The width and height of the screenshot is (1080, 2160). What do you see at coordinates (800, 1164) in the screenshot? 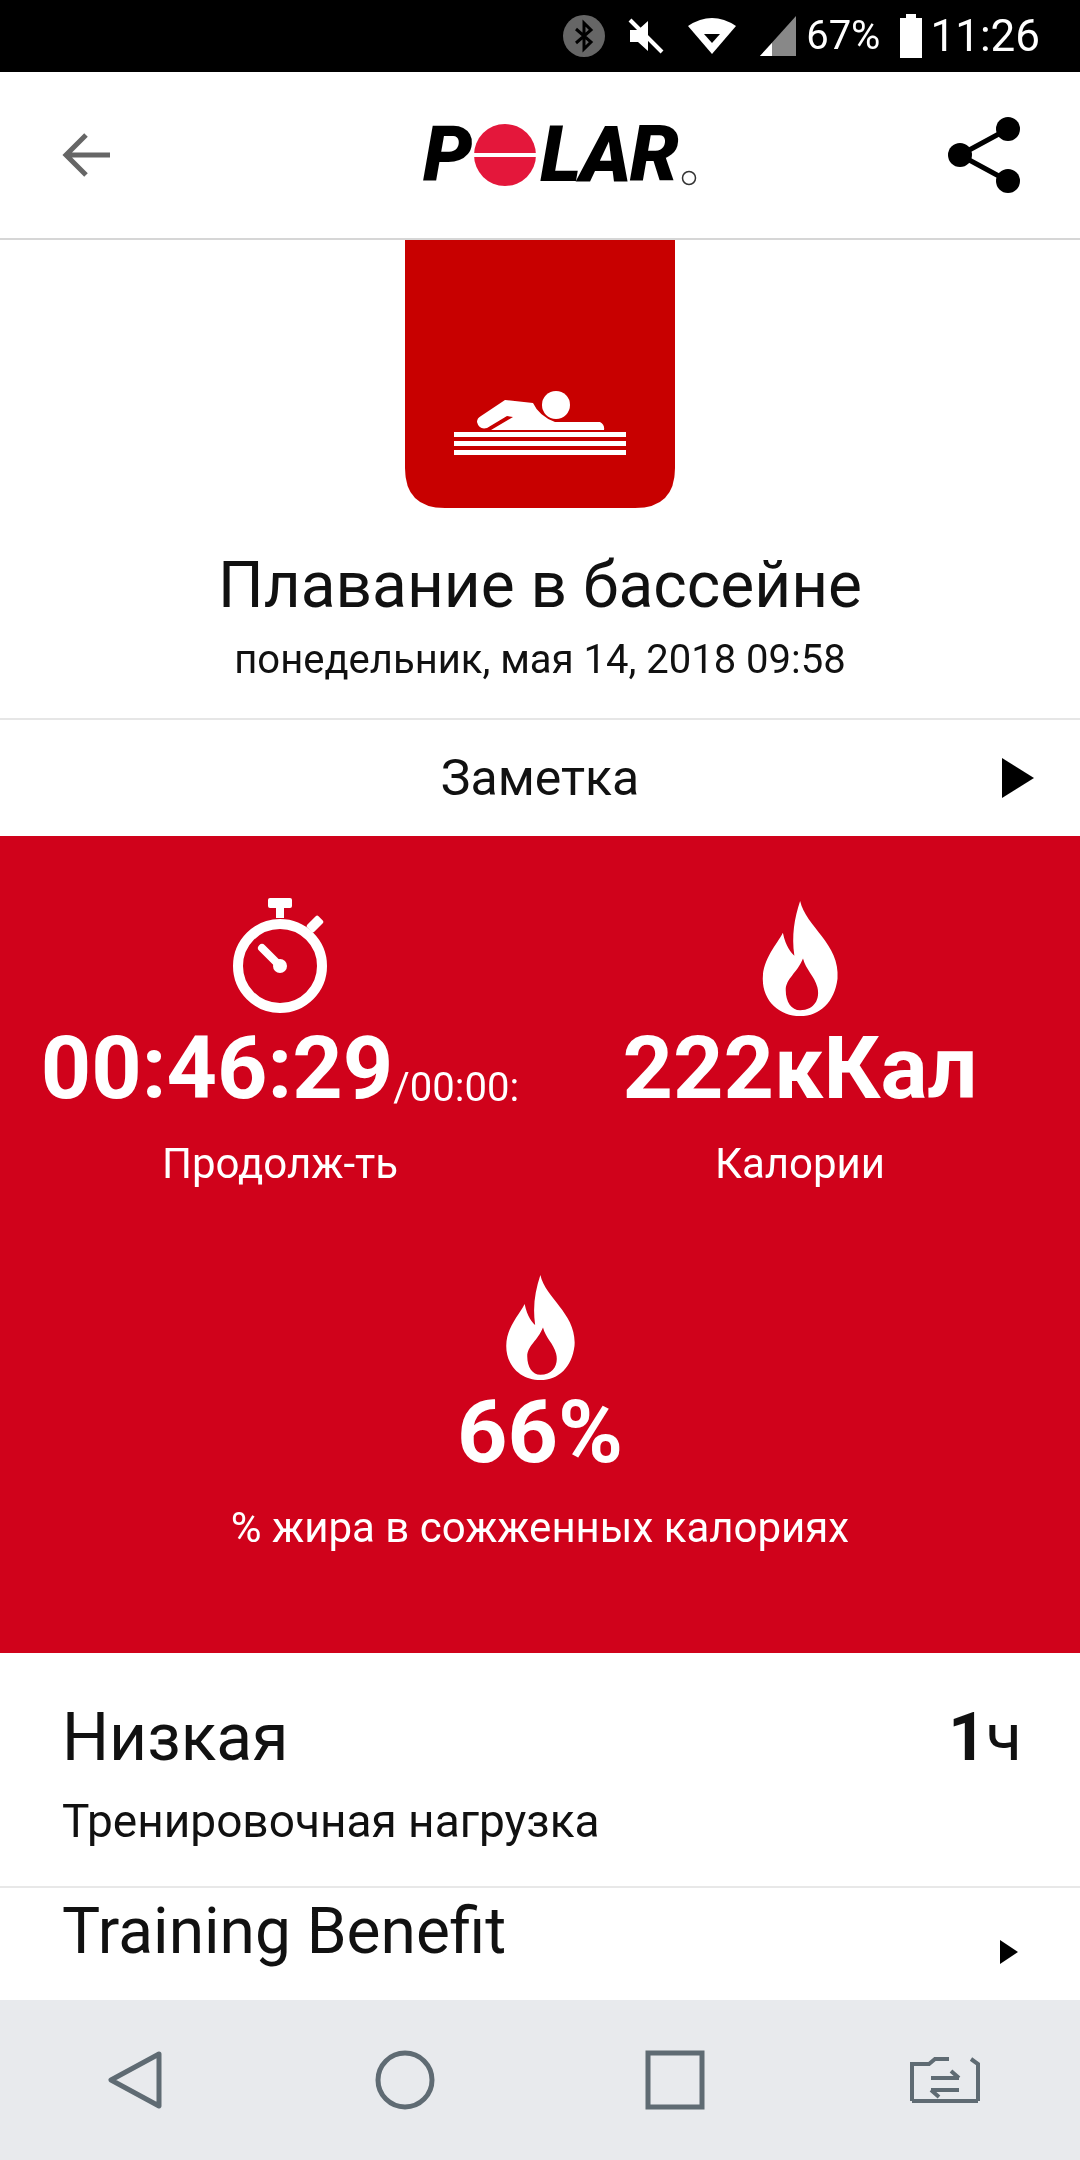
I see `stat-label: Калории` at bounding box center [800, 1164].